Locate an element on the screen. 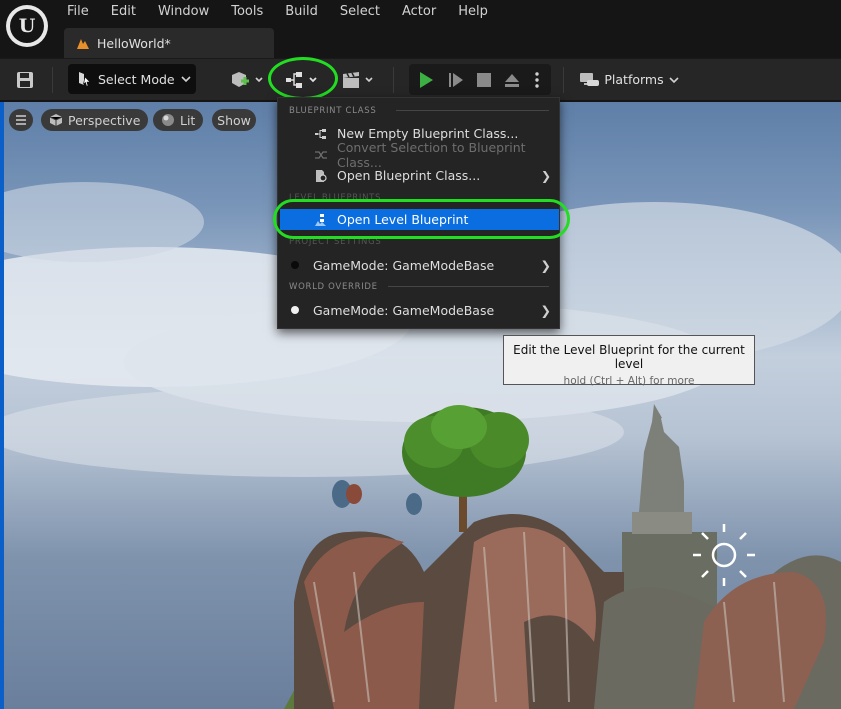 This screenshot has height=709, width=841. convert-icon is located at coordinates (321, 154).